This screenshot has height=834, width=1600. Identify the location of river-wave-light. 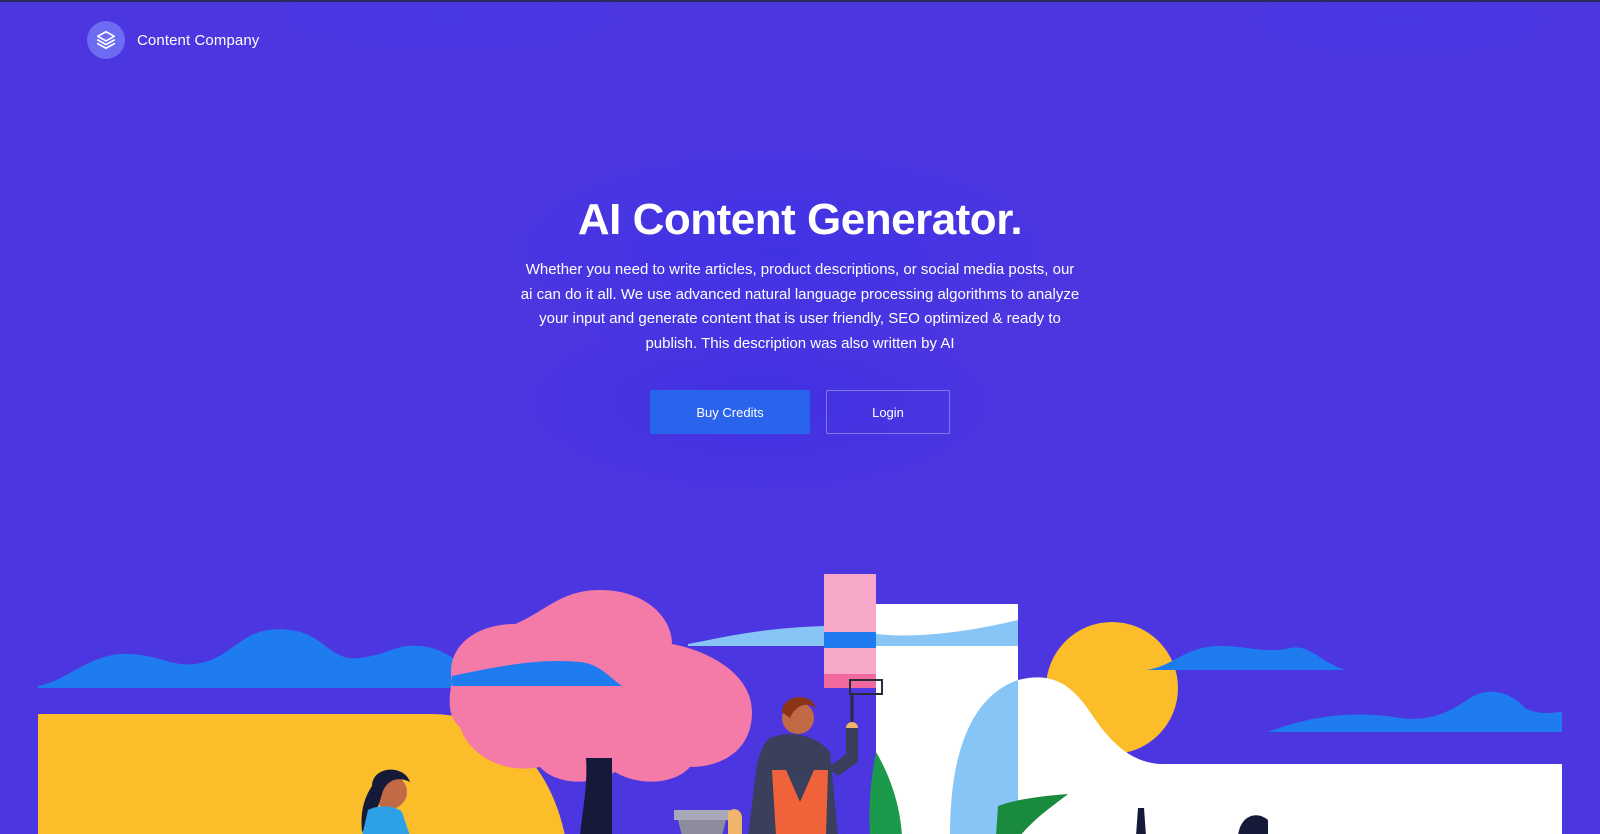
(756, 636).